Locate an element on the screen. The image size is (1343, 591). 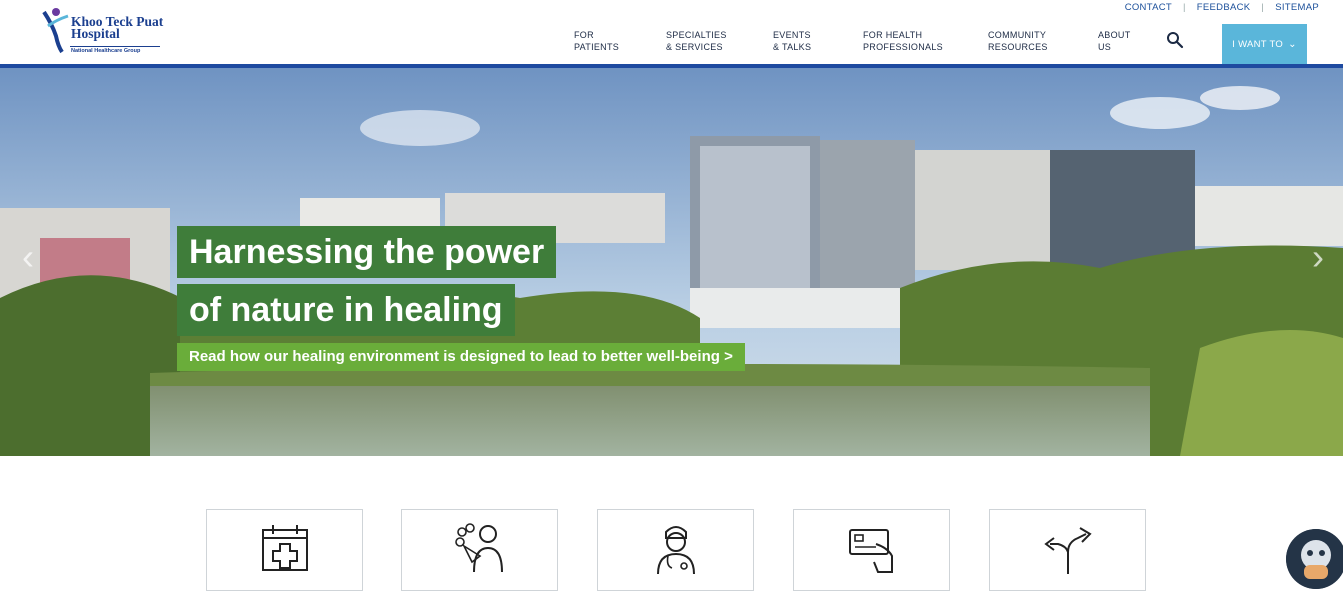
hero-headline-line1: Harnessing the power is located at coordinates (367, 252).